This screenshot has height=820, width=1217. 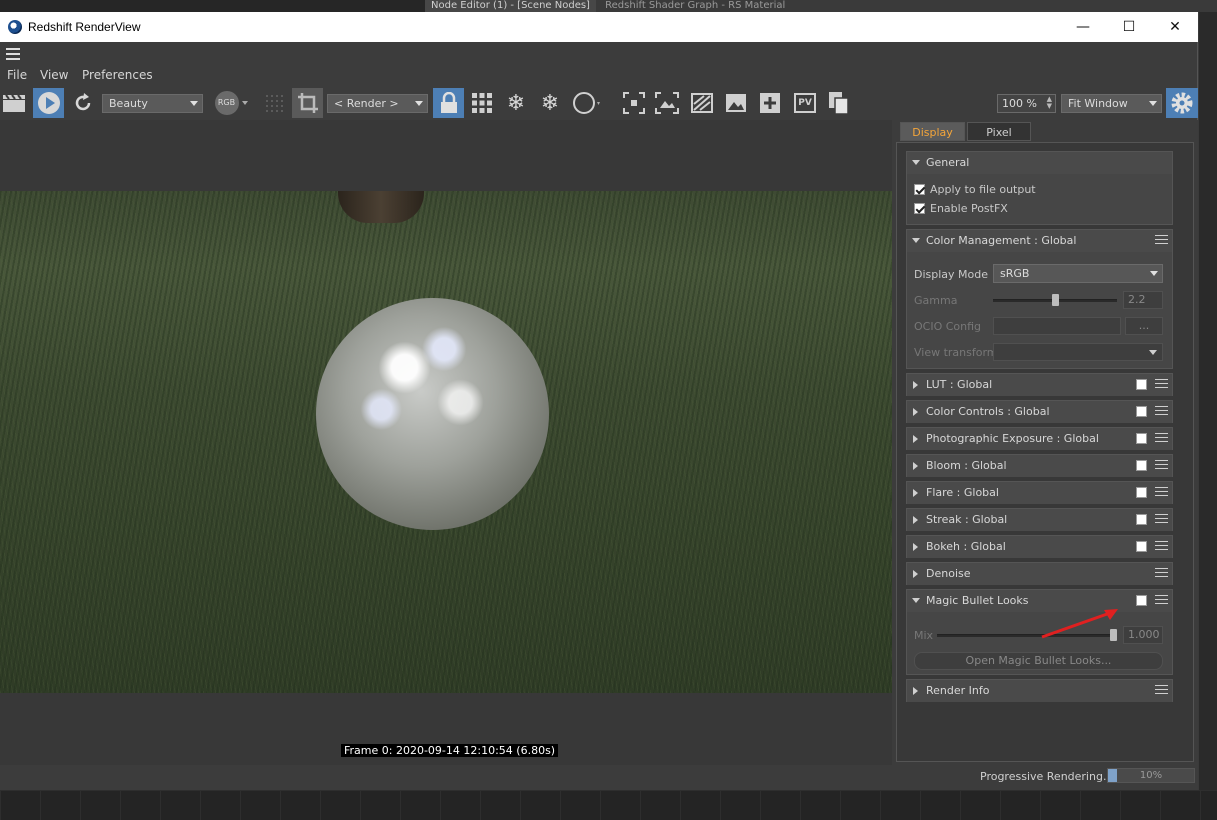 What do you see at coordinates (226, 103) in the screenshot?
I see `rgb-channel-label: RGB` at bounding box center [226, 103].